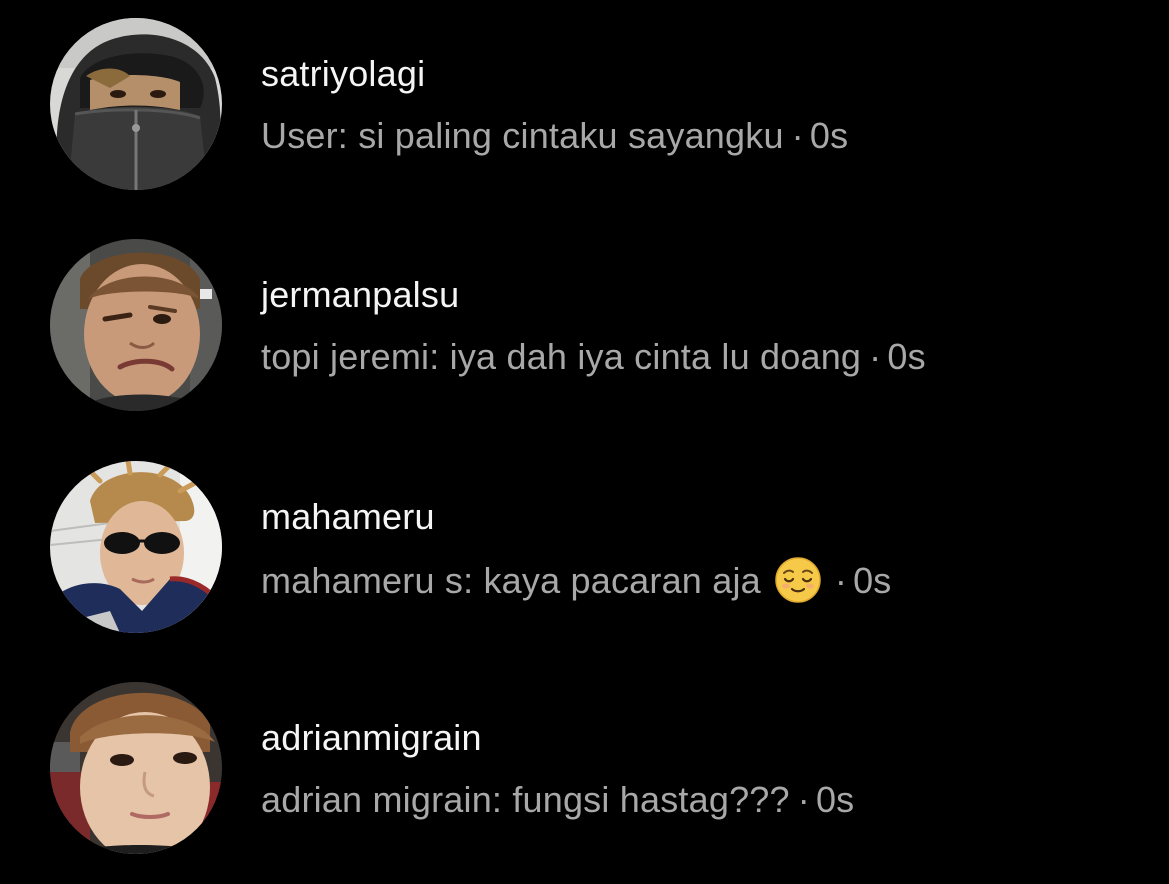 The image size is (1169, 884). What do you see at coordinates (522, 135) in the screenshot?
I see `thread-preview-text: User: si paling cintaku sayangku` at bounding box center [522, 135].